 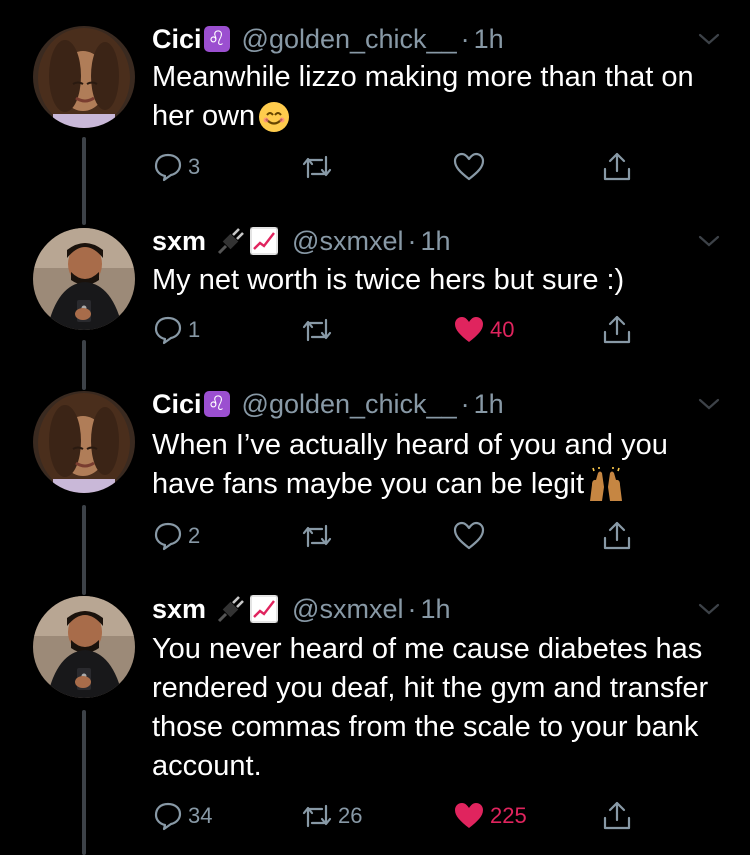 What do you see at coordinates (402, 167) in the screenshot?
I see `tweet-actions: 3` at bounding box center [402, 167].